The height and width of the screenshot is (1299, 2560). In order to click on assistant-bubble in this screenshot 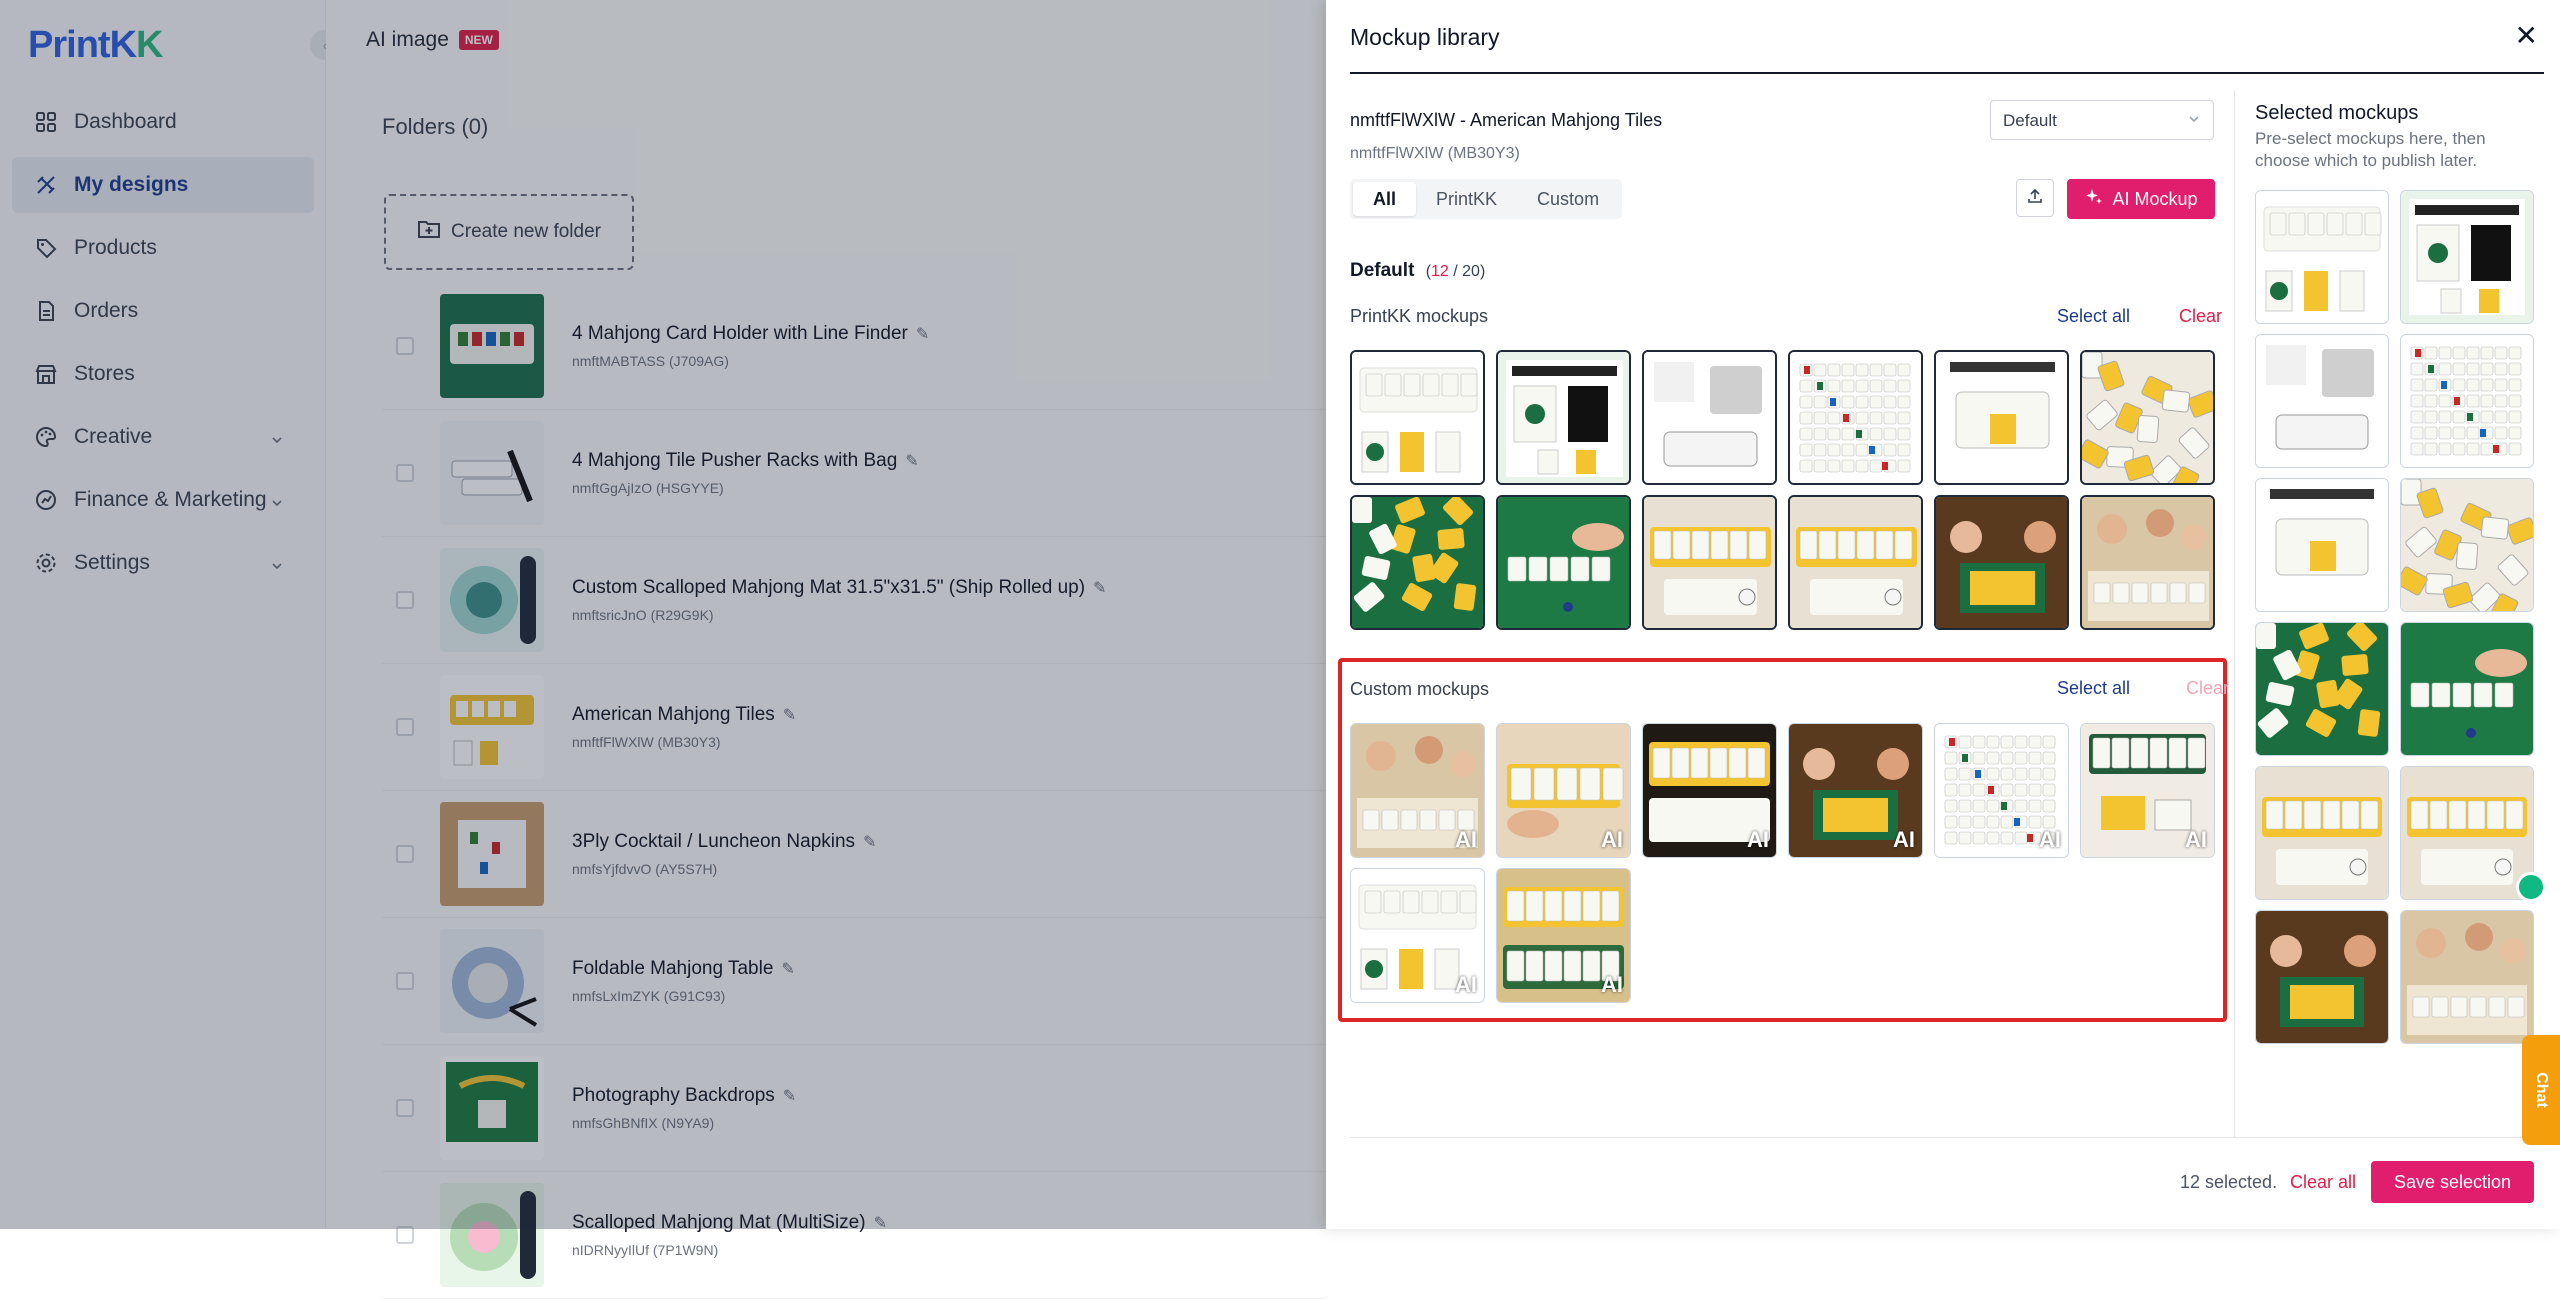, I will do `click(2531, 887)`.